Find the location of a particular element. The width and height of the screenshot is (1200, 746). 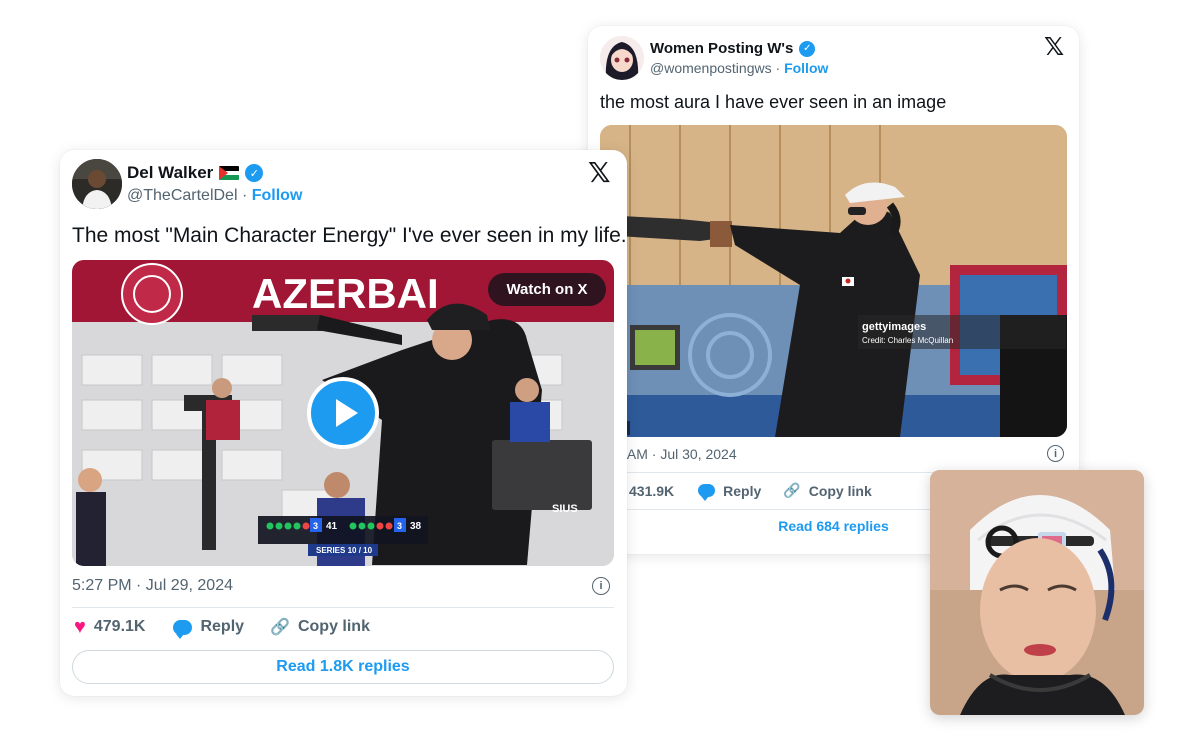

series-label: SERIES 10 / 10 is located at coordinates (344, 550).